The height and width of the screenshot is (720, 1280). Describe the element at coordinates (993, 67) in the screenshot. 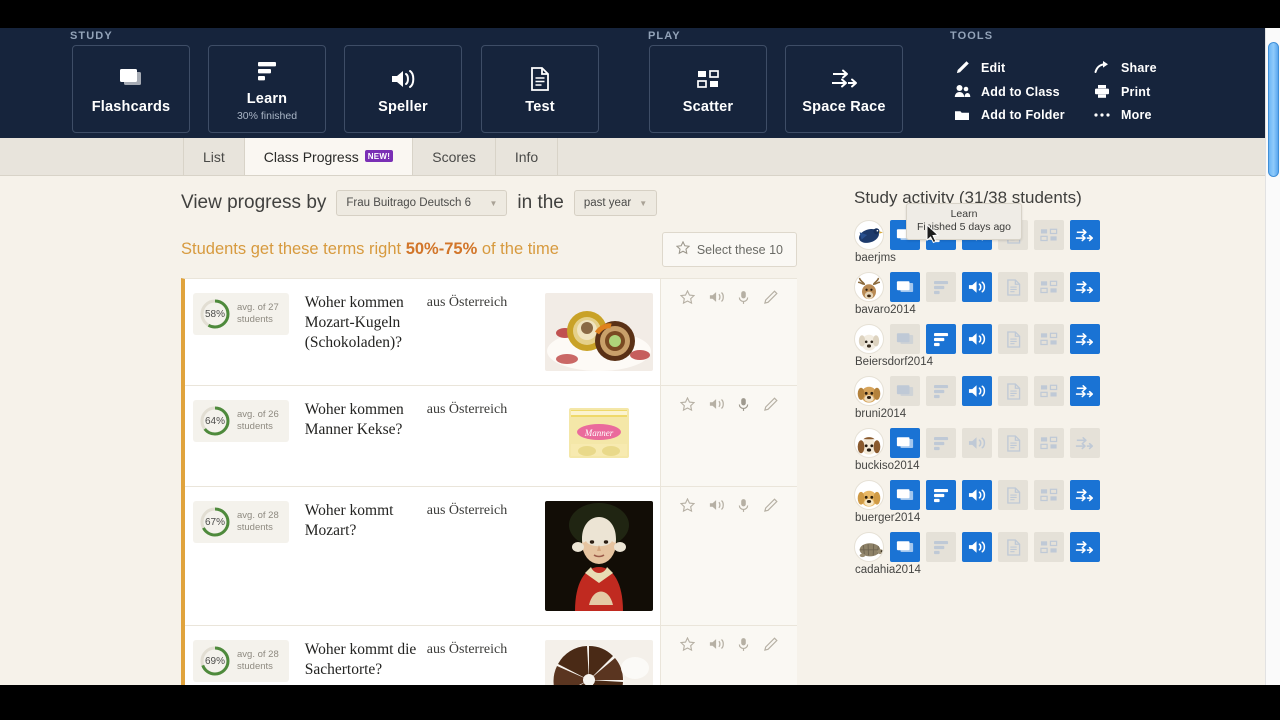

I see `tool-label: Edit` at that location.